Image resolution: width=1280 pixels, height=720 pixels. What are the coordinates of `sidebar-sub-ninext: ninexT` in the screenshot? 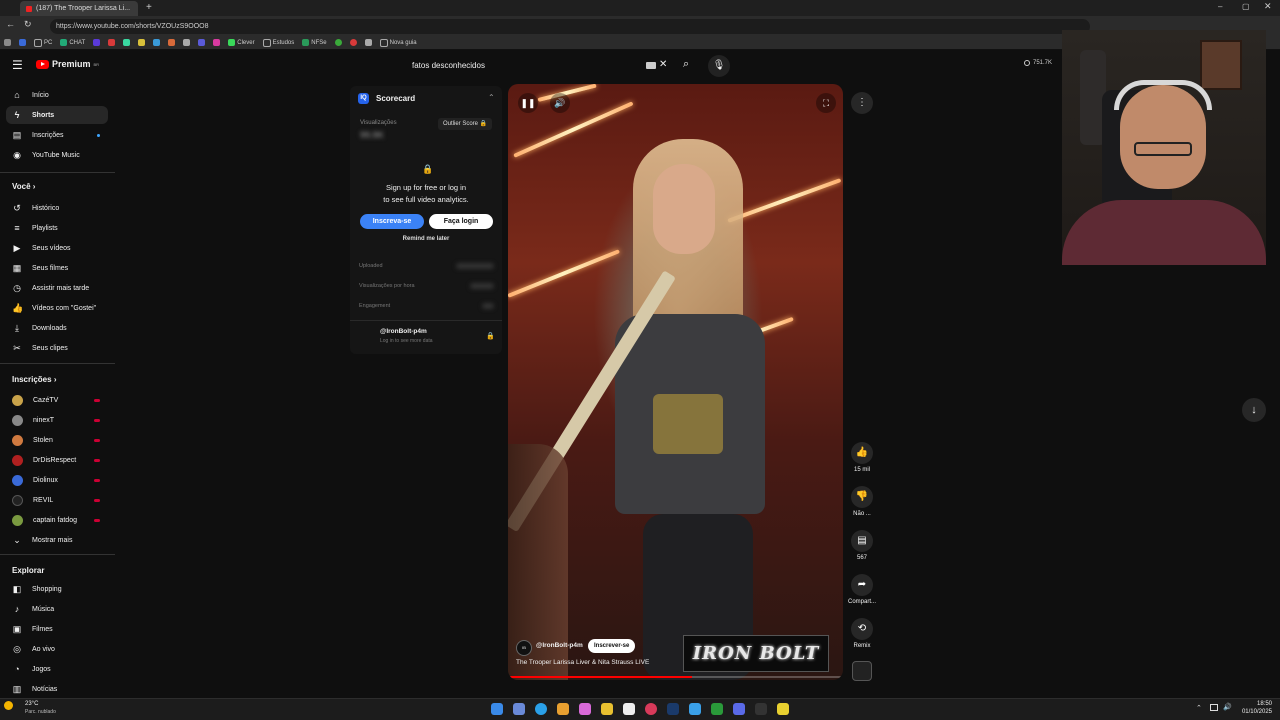 It's located at (57, 420).